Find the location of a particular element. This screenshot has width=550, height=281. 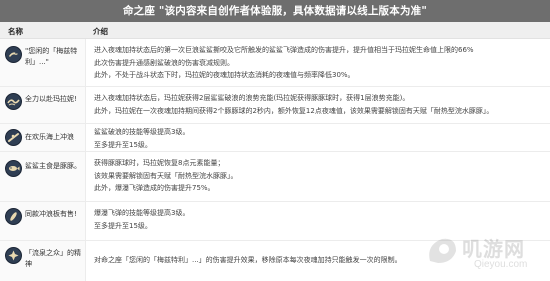

watermark-text-en: Qieyou.com is located at coordinates (501, 264).